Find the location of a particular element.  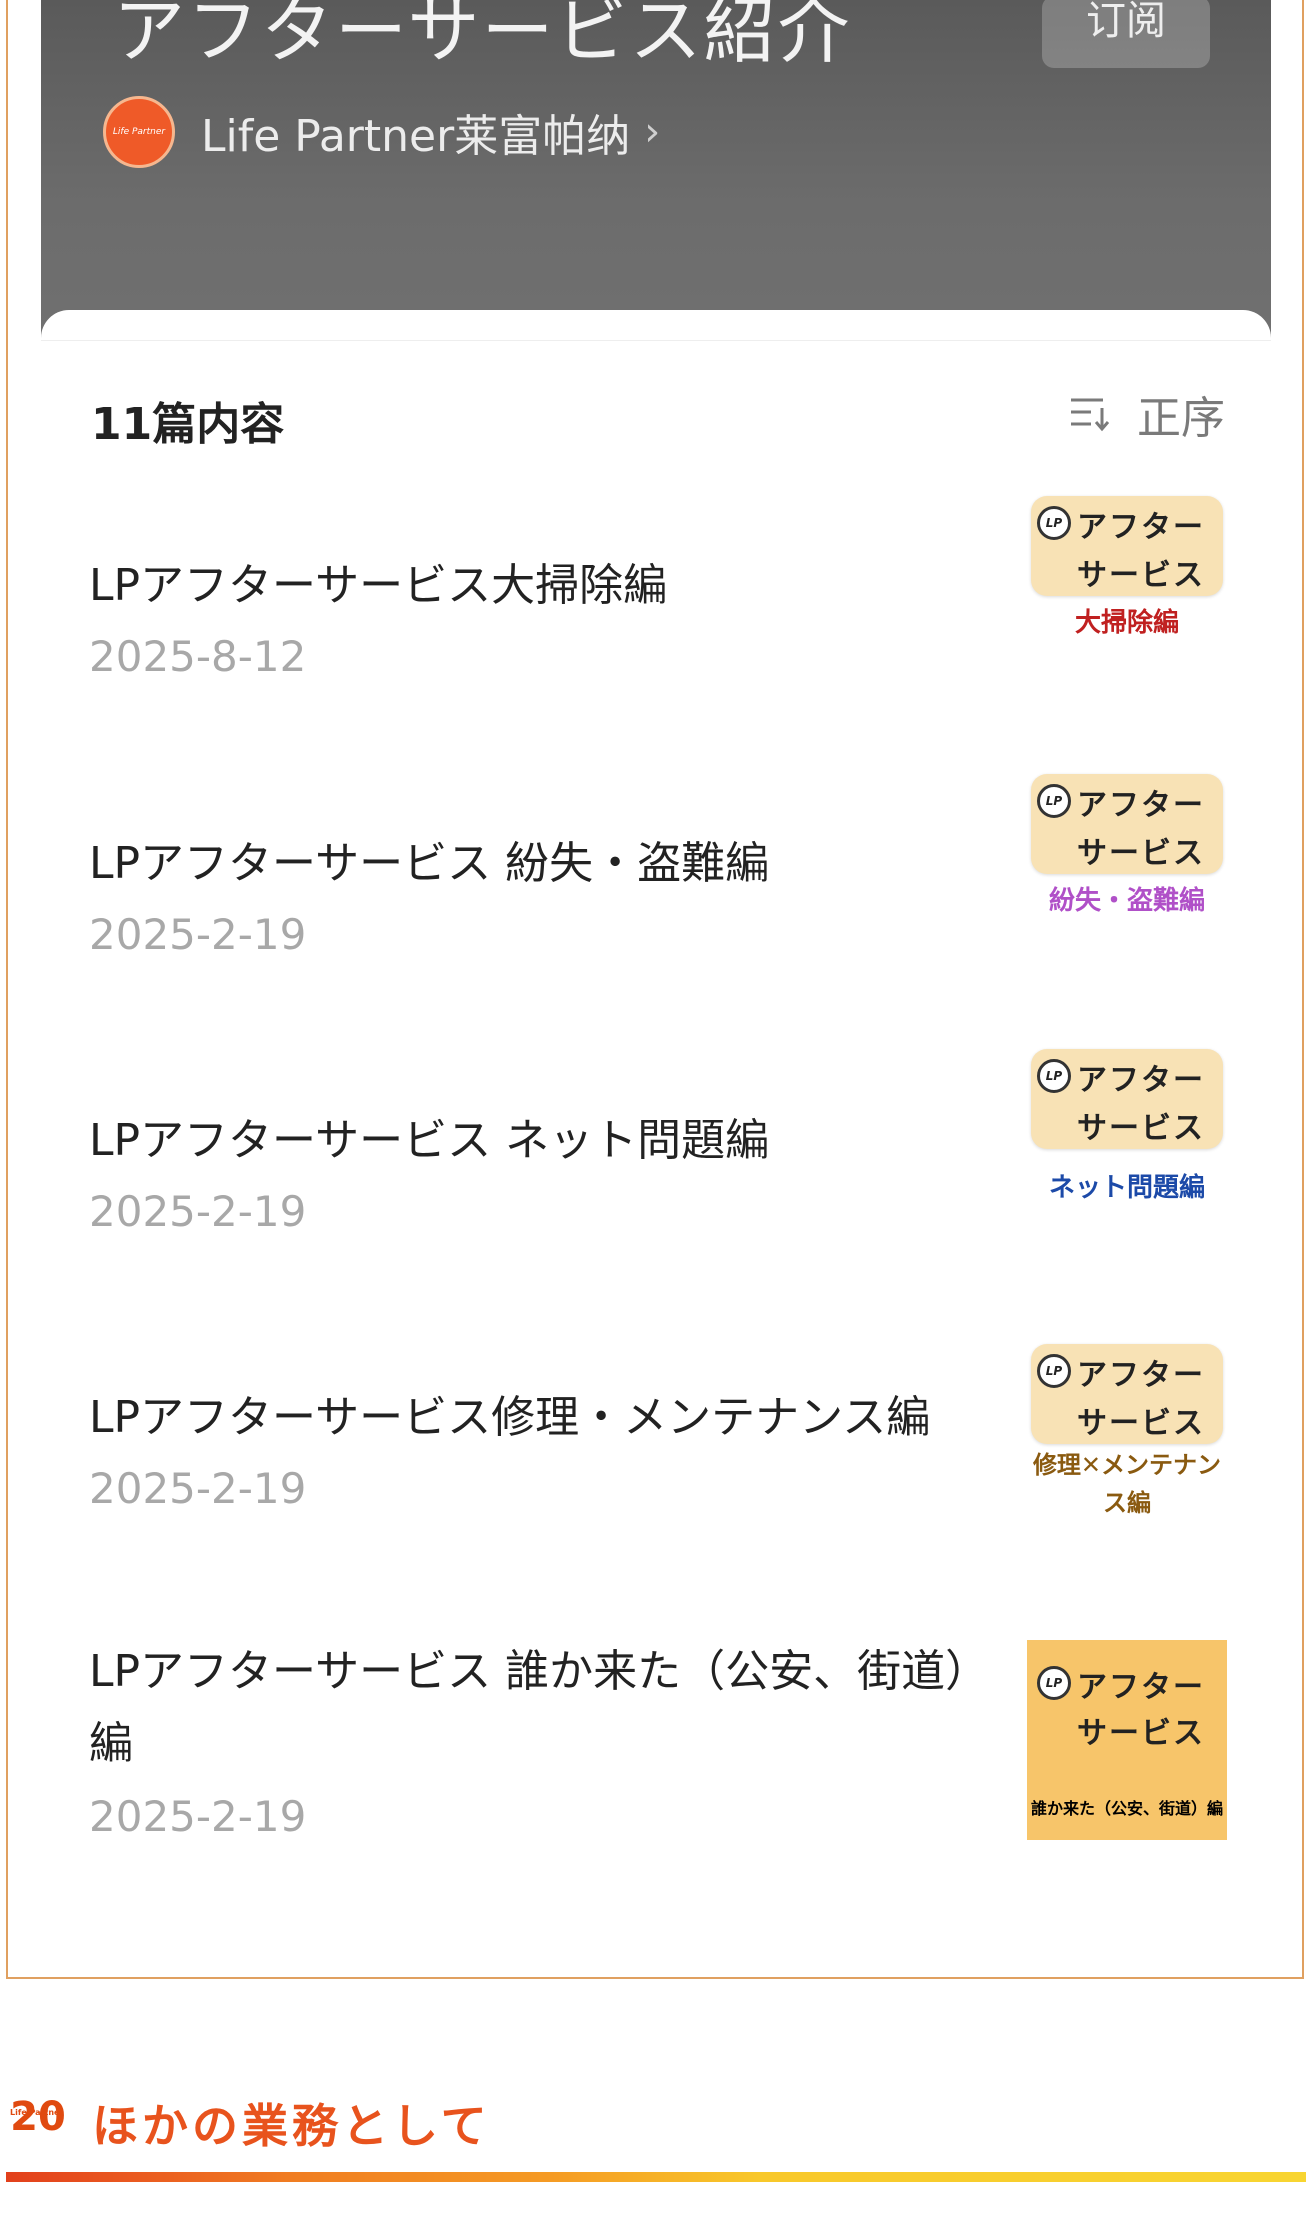

article-thumbnail: LP アフター サービス 修理✕メンテナンス編 is located at coordinates (1127, 1440).